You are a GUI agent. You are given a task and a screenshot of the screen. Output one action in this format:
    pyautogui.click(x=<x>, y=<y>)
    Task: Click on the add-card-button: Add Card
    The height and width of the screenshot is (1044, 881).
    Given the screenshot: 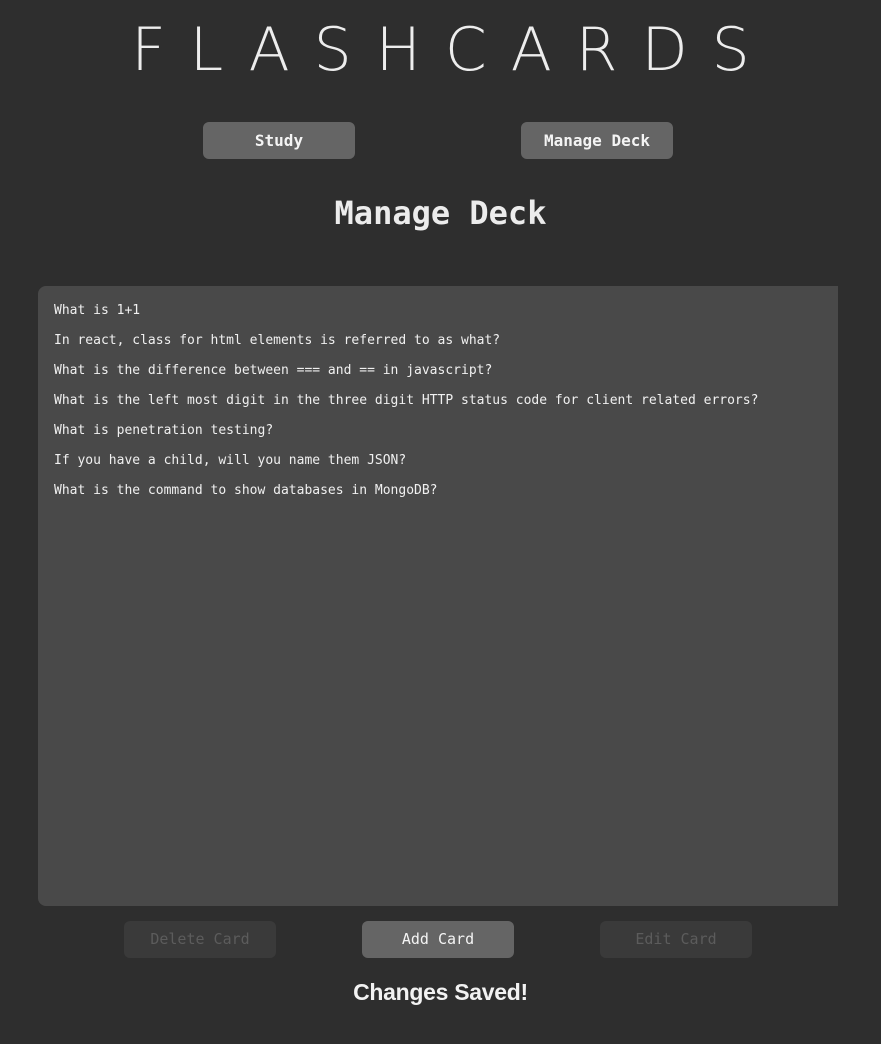 What is the action you would take?
    pyautogui.click(x=438, y=939)
    